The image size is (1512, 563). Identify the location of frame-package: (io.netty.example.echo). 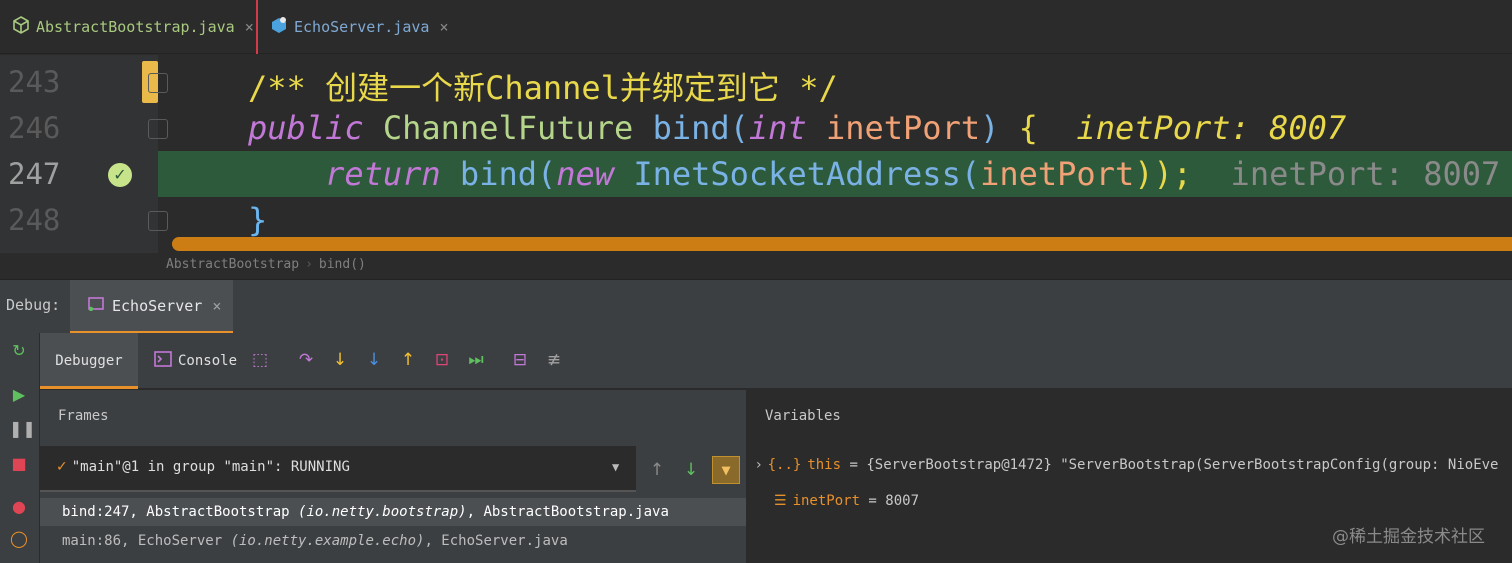
(327, 541).